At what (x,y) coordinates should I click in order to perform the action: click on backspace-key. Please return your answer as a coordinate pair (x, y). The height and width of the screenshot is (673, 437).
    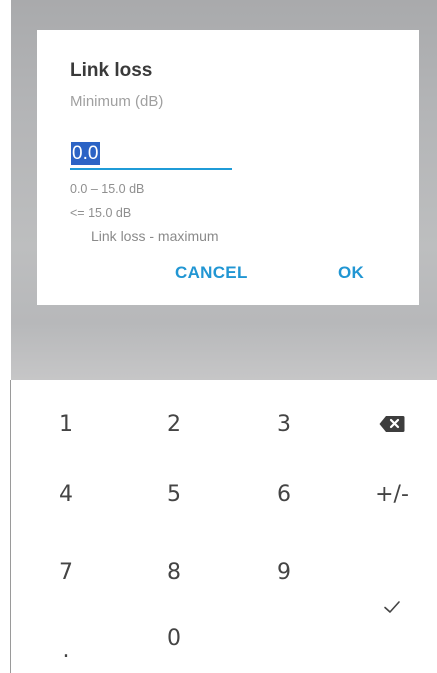
    Looking at the image, I should click on (392, 424).